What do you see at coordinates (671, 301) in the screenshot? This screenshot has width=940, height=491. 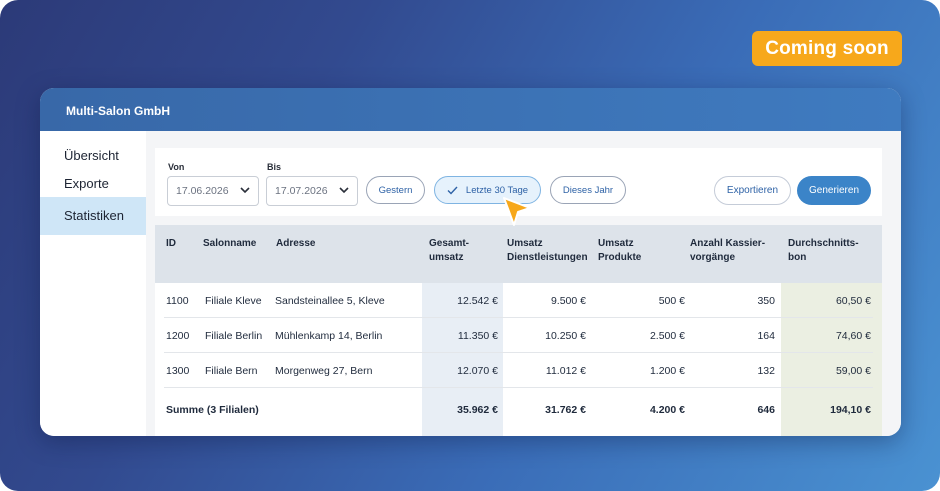 I see `cell-products: 500 €` at bounding box center [671, 301].